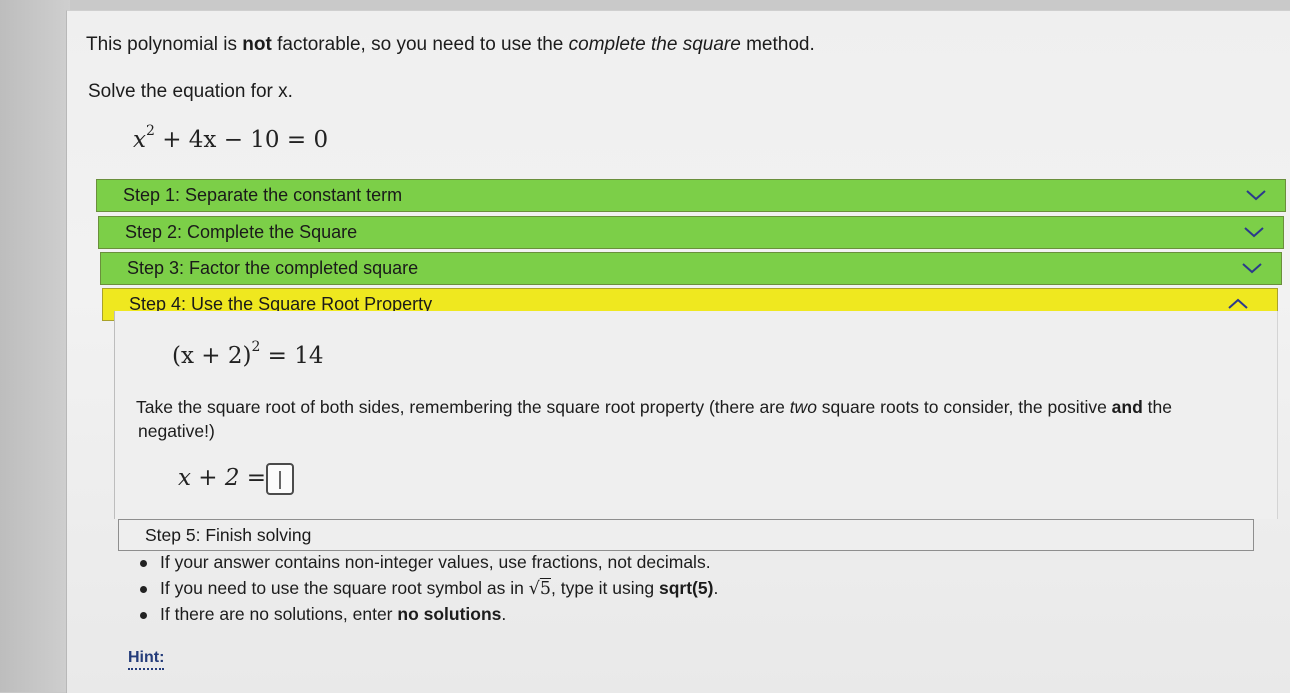 This screenshot has width=1290, height=693. Describe the element at coordinates (691, 195) in the screenshot. I see `step-1-header: Step 1: Separate the constant term` at that location.